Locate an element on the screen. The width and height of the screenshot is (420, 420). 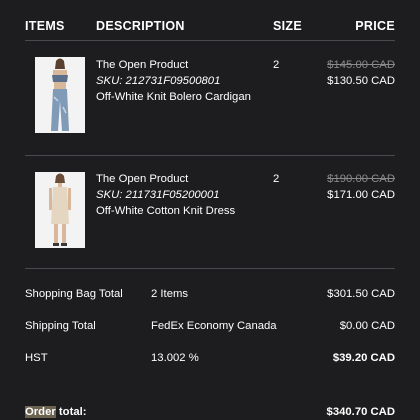
item-original-price: $145.00 CAD is located at coordinates (361, 65).